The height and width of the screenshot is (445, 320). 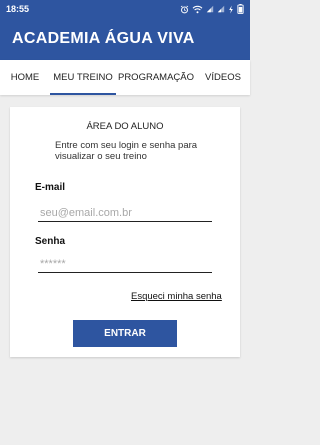 I want to click on forgot-password-link: Esqueci minha senha, so click(x=176, y=296).